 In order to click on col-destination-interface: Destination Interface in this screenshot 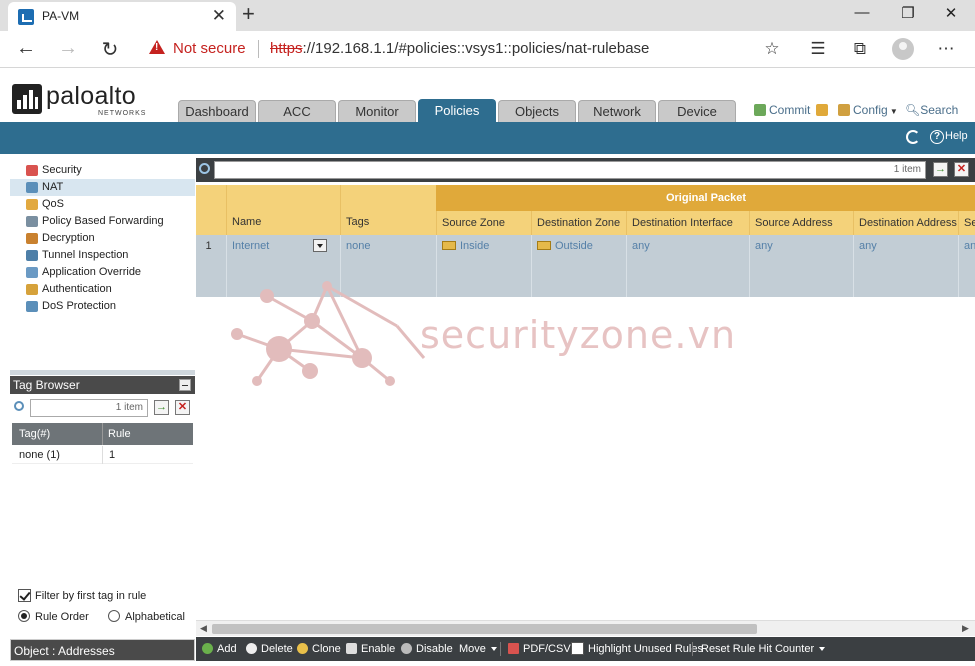, I will do `click(687, 223)`.